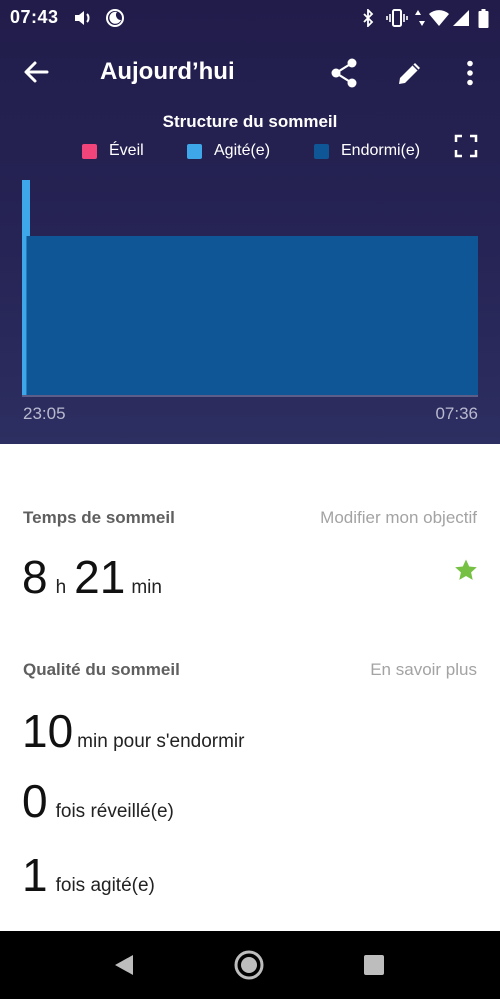 This screenshot has height=999, width=500. Describe the element at coordinates (35, 801) in the screenshot. I see `quality-value: 0` at that location.